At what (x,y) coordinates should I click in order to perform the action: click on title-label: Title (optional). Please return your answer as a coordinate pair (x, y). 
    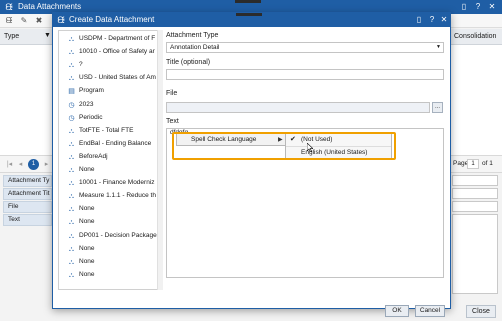
    Looking at the image, I should click on (188, 62).